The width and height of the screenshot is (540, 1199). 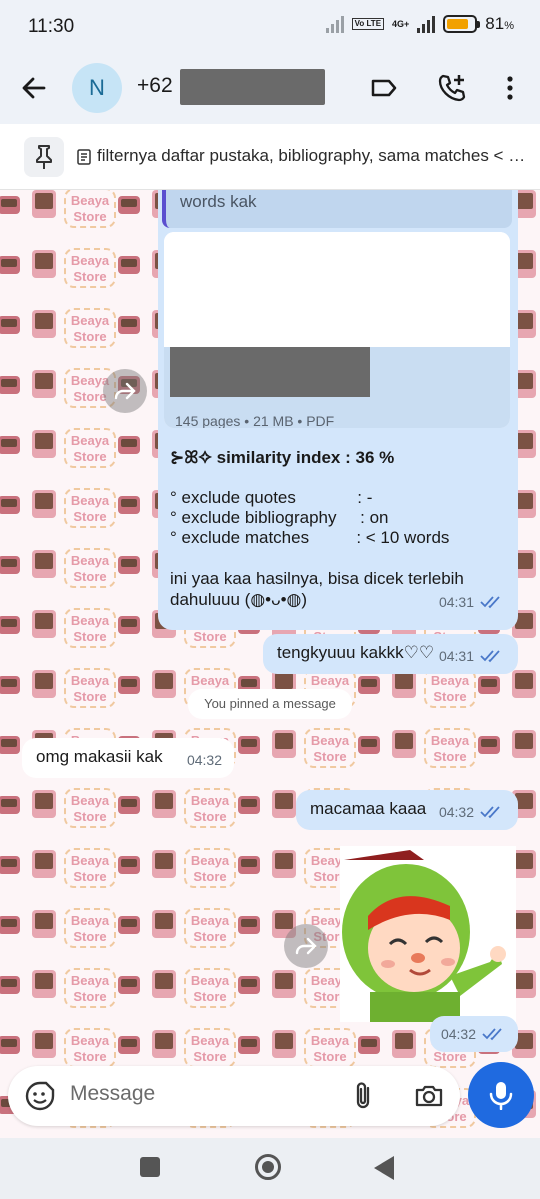 I want to click on mic-button, so click(x=501, y=1095).